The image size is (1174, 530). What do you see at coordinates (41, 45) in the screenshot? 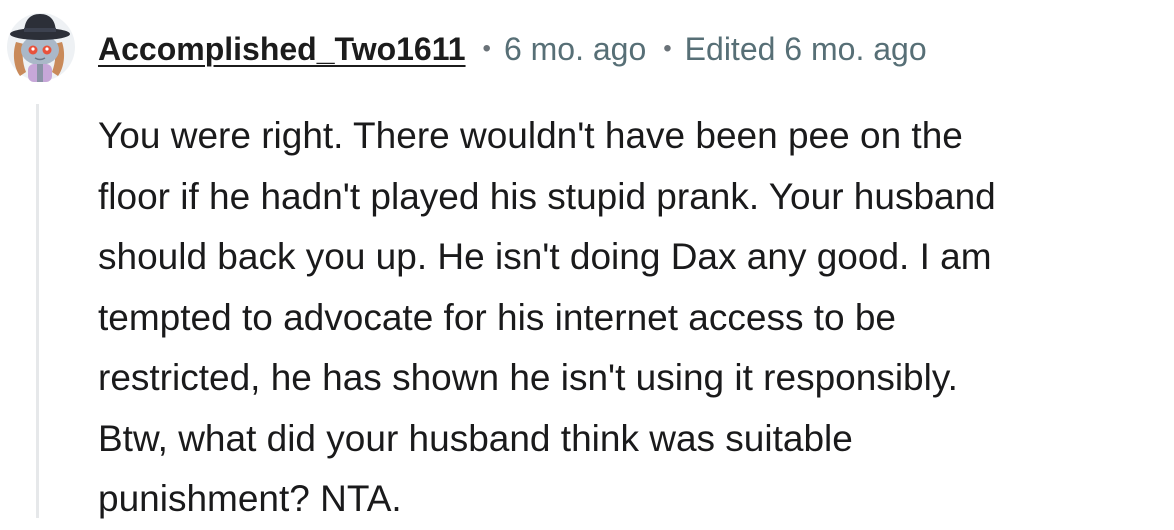
I see `avatar-icon` at bounding box center [41, 45].